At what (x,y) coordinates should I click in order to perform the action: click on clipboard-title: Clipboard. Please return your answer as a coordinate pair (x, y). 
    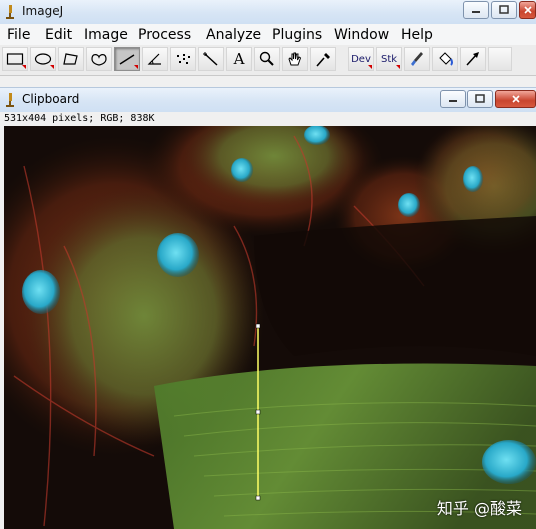
    Looking at the image, I should click on (51, 99).